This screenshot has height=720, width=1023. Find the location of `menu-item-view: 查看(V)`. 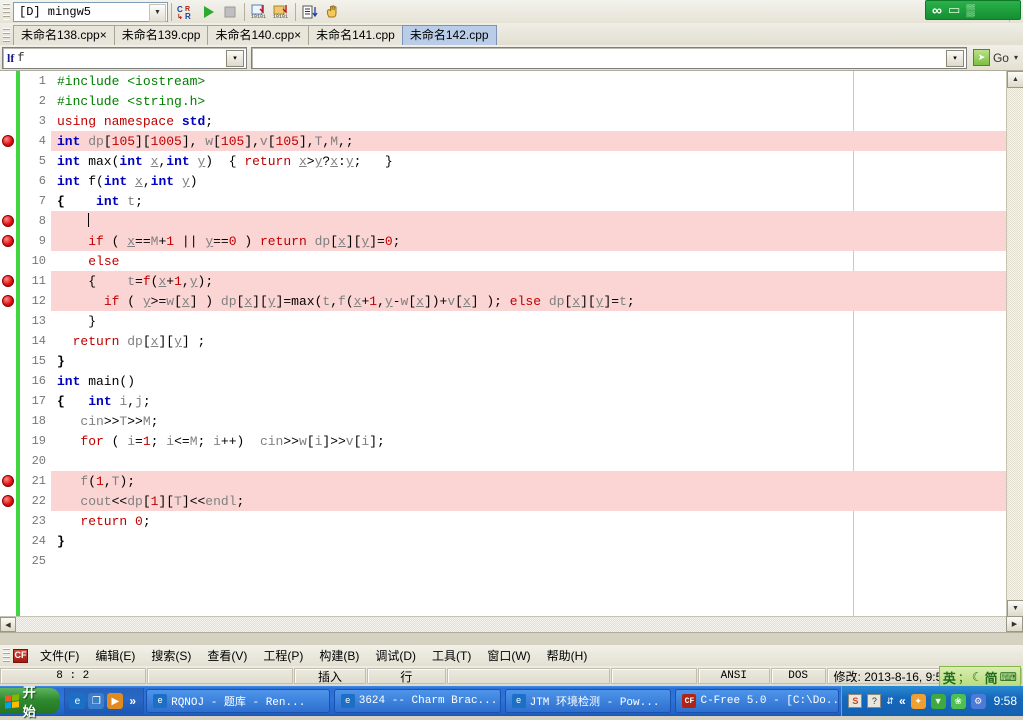

menu-item-view: 查看(V) is located at coordinates (227, 655).